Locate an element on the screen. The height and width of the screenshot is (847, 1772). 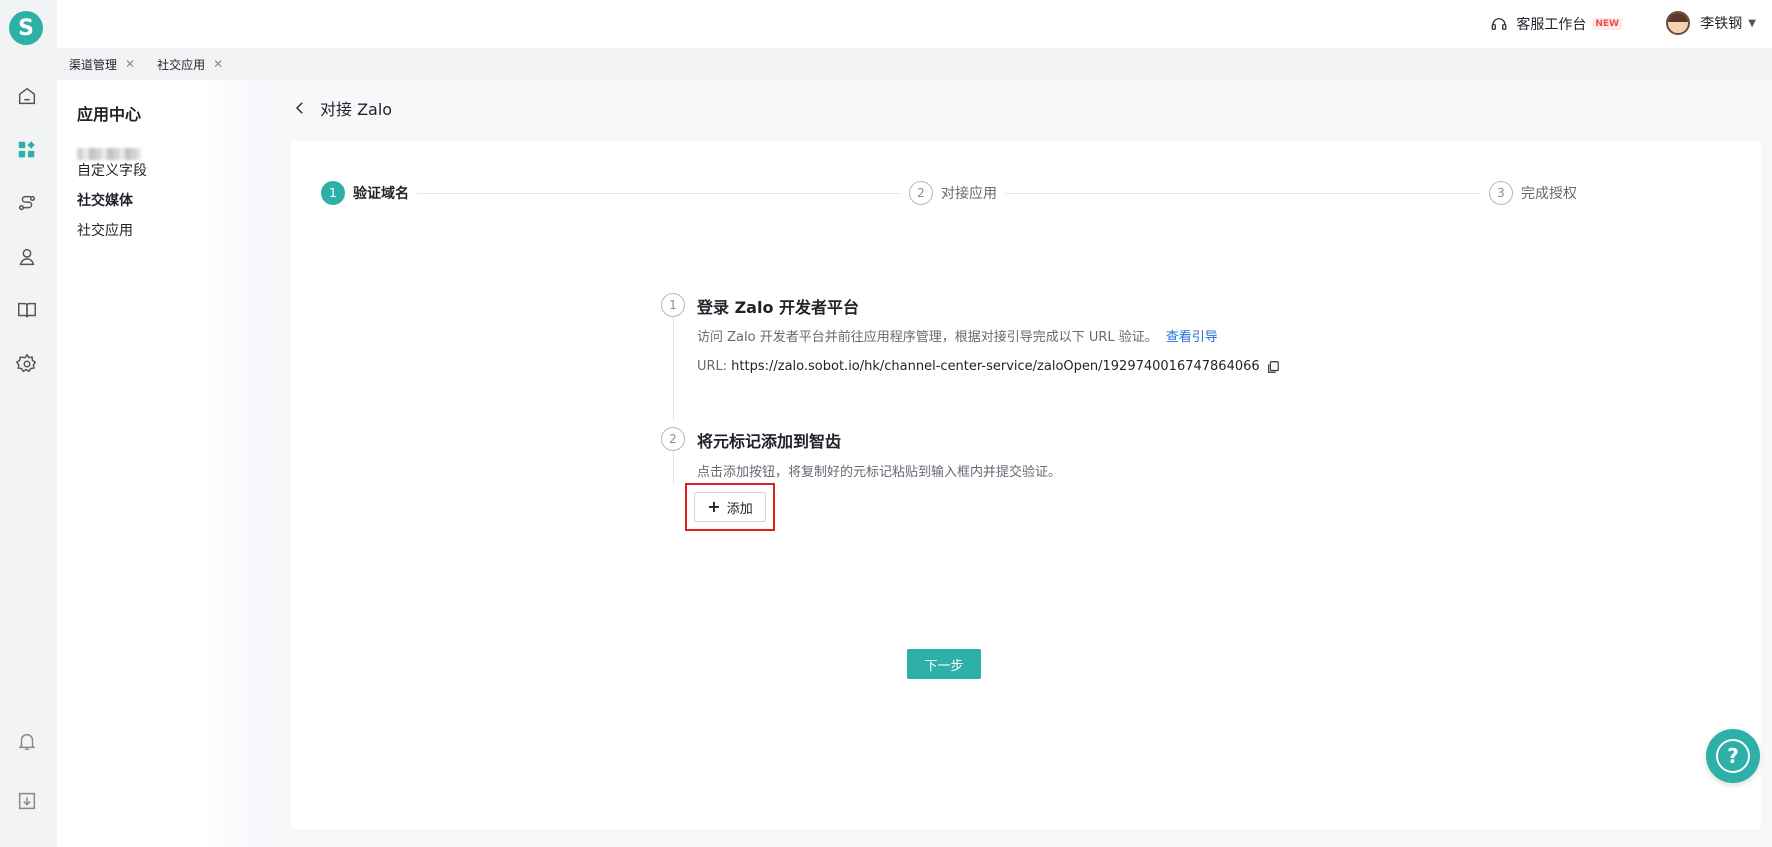
help-icon: ? is located at coordinates (1733, 756).